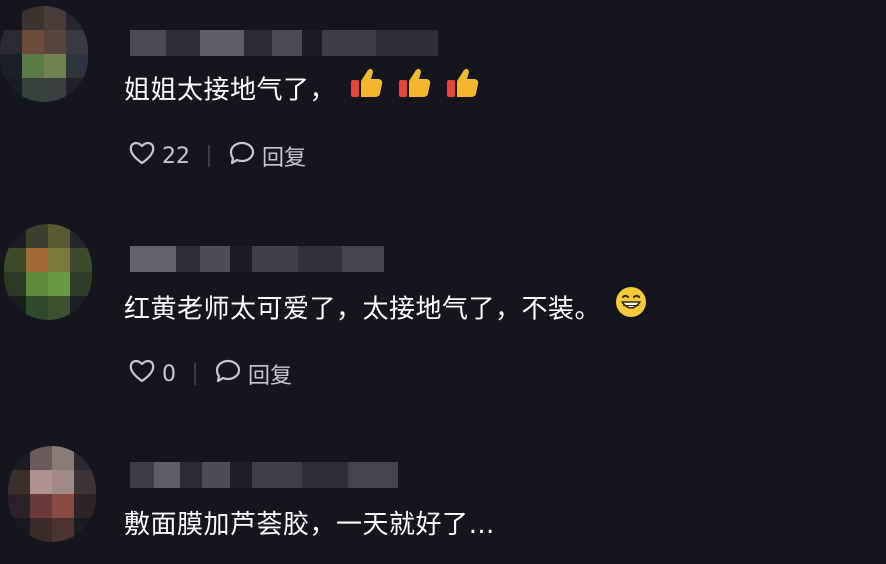 This screenshot has width=886, height=564. What do you see at coordinates (217, 156) in the screenshot?
I see `comment-actions: 22 回复` at bounding box center [217, 156].